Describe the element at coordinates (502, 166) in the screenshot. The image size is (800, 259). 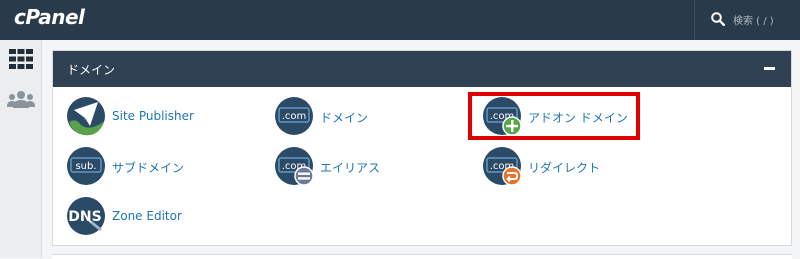
I see `redirects-icon: .com` at that location.